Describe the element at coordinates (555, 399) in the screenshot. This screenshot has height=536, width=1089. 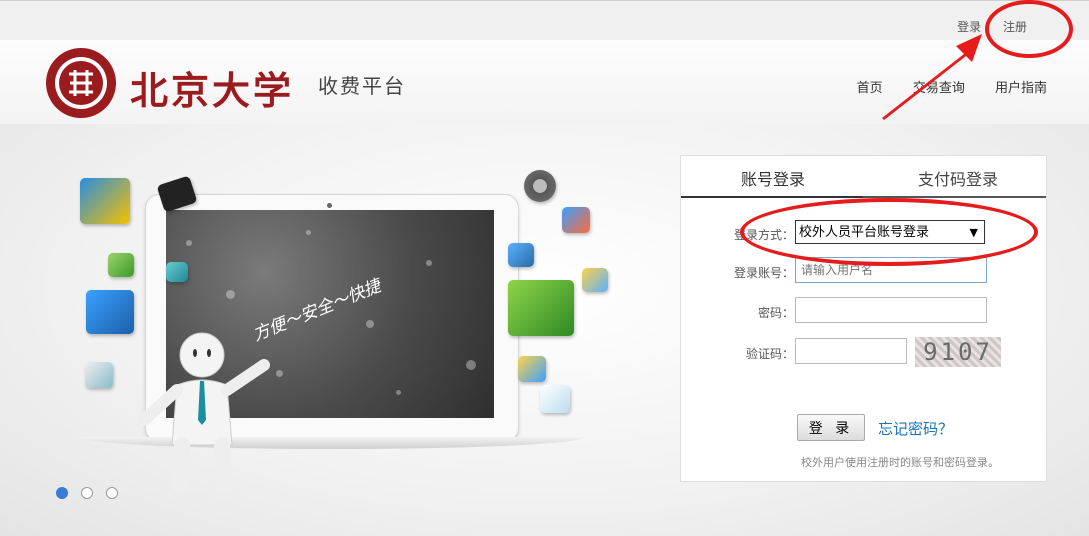
I see `link-cube-icon` at that location.